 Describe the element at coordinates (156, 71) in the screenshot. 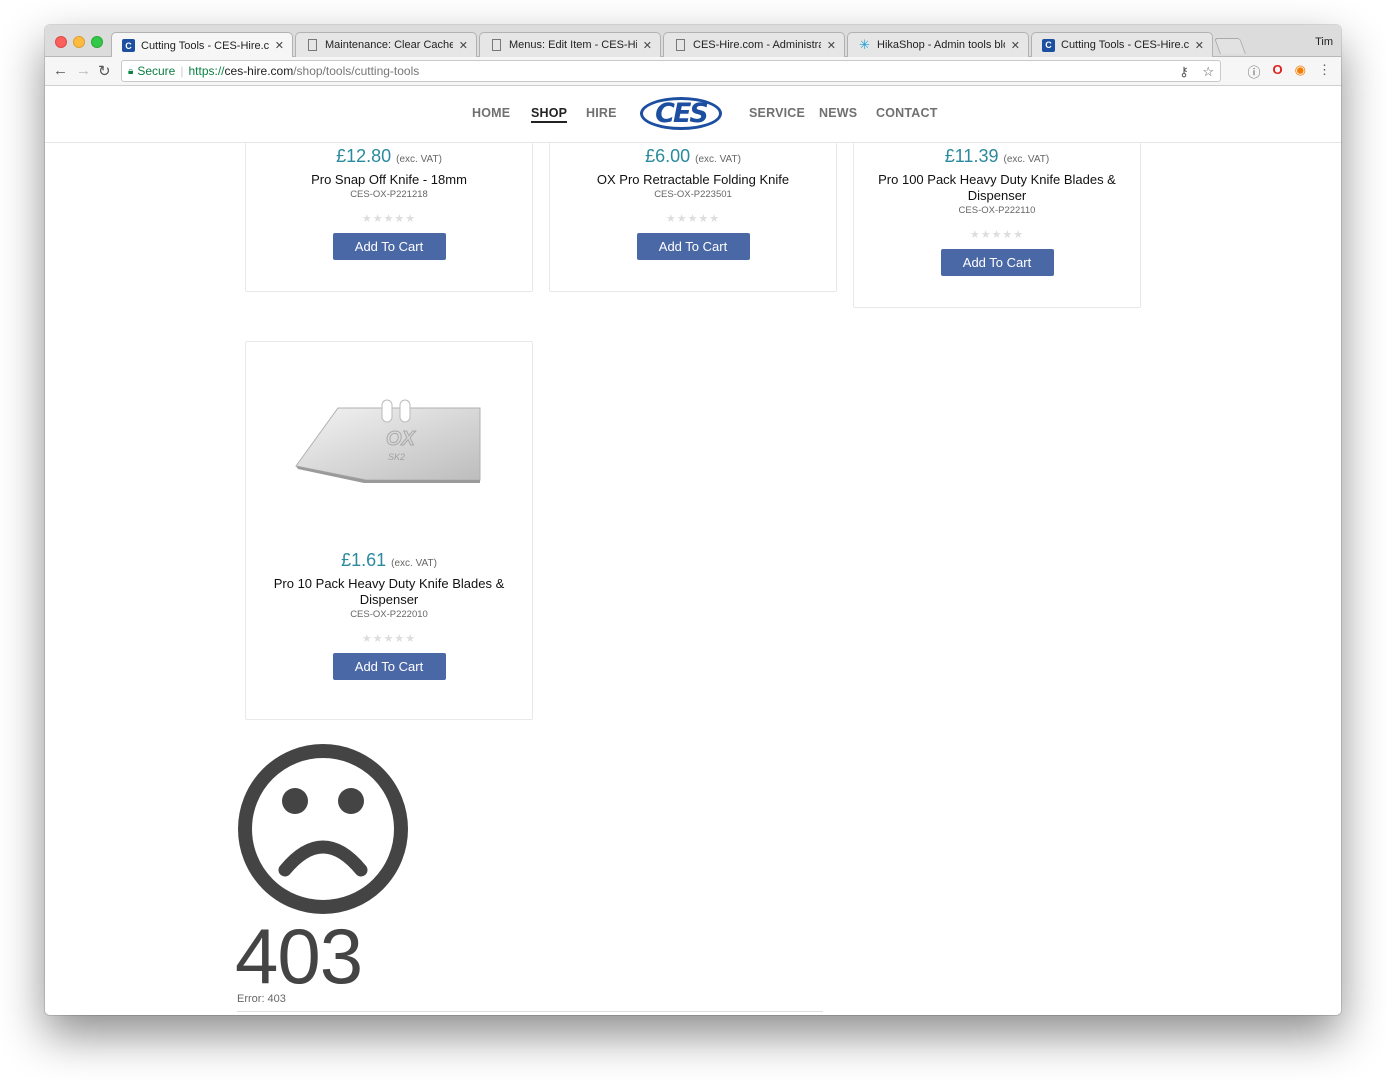

I see `secure-label: Secure` at that location.